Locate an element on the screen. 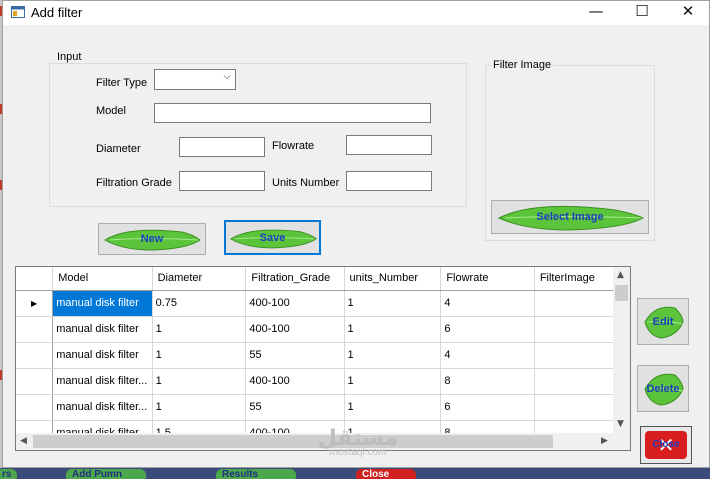 Image resolution: width=710 pixels, height=479 pixels. app-window-icon is located at coordinates (18, 12).